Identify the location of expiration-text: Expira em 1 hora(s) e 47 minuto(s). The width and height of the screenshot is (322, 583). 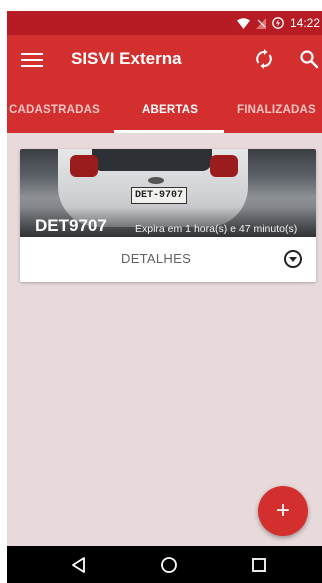
(216, 229).